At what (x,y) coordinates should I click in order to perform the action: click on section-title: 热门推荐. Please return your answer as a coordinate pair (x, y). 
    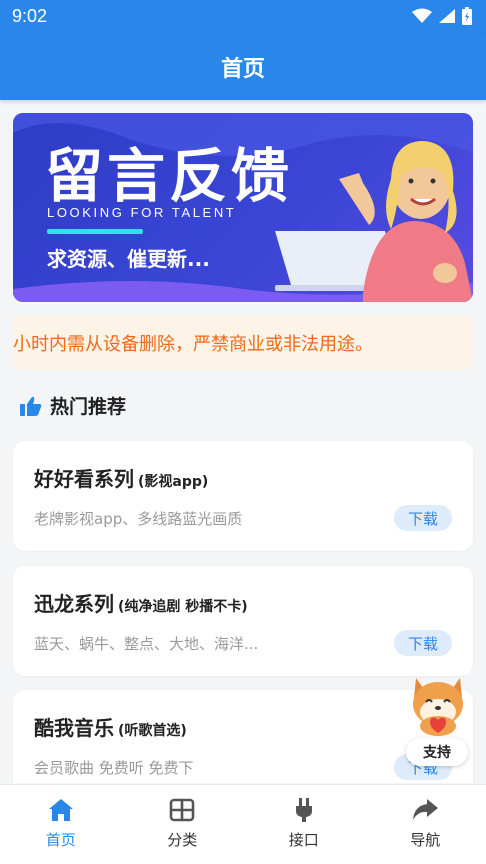
    Looking at the image, I should click on (88, 407).